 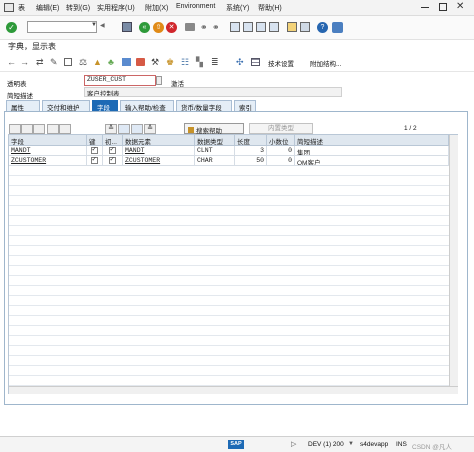 What do you see at coordinates (326, 444) in the screenshot?
I see `system-info: DEV (1) 200` at bounding box center [326, 444].